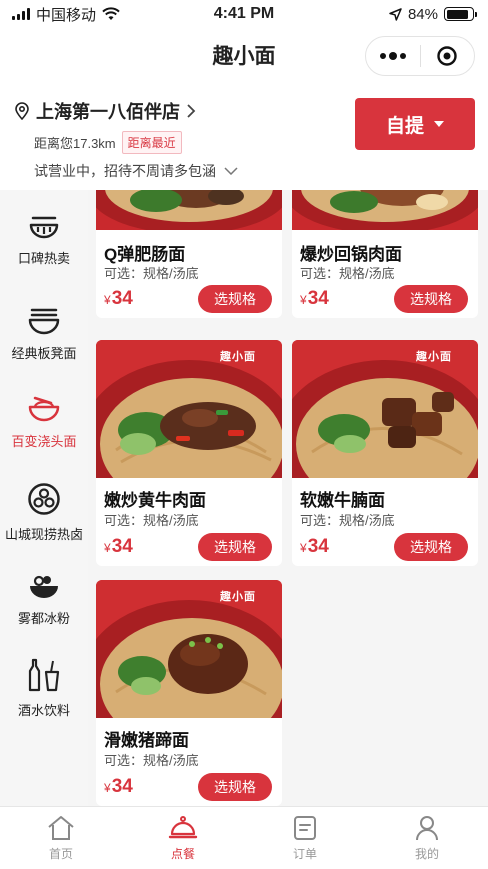 The height and width of the screenshot is (869, 488). What do you see at coordinates (44, 600) in the screenshot?
I see `category-item-ice-jelly: 雾都冰粉` at bounding box center [44, 600].